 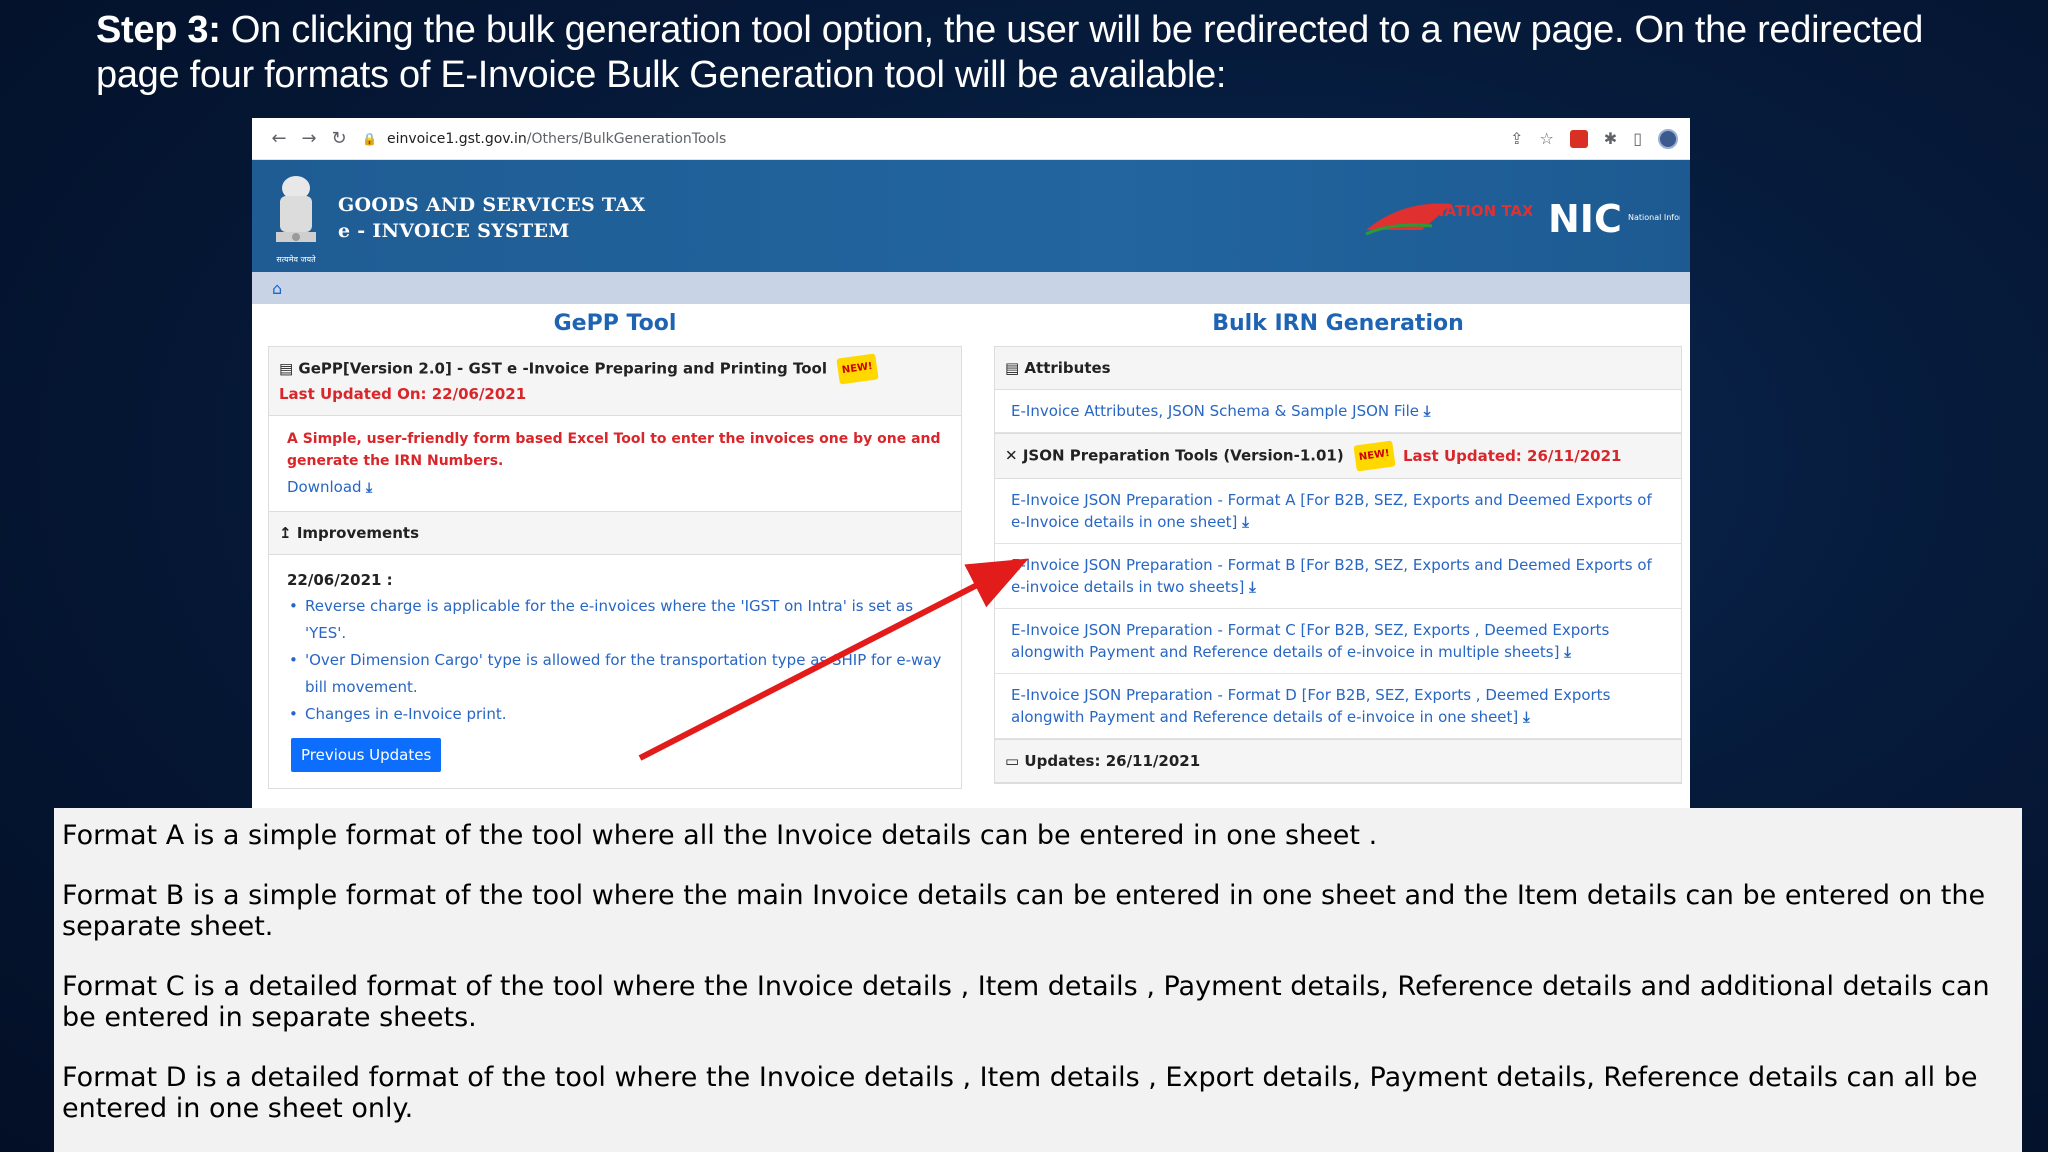 I want to click on json-last-updated: Last Updated: 26/11/2021, so click(x=1512, y=455).